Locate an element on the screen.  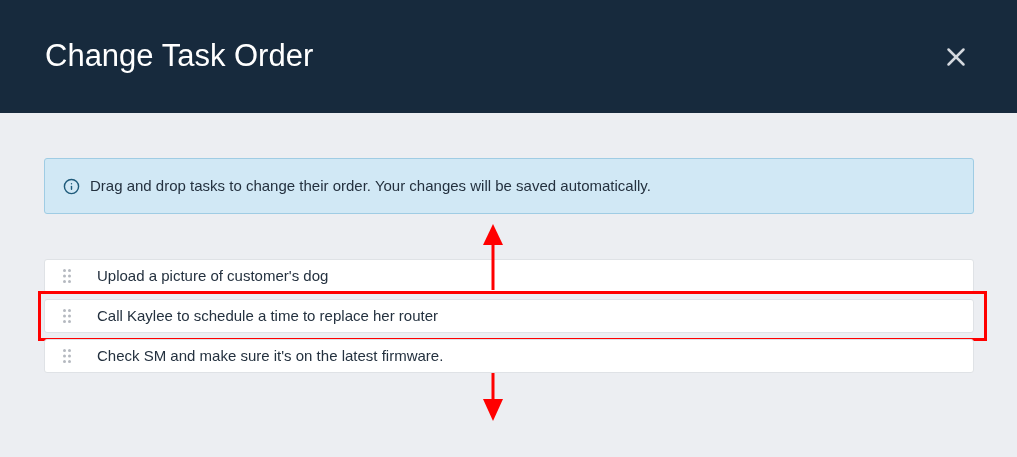
task-label: Call Kaylee to schedule a time to replace her router is located at coordinates (267, 315).